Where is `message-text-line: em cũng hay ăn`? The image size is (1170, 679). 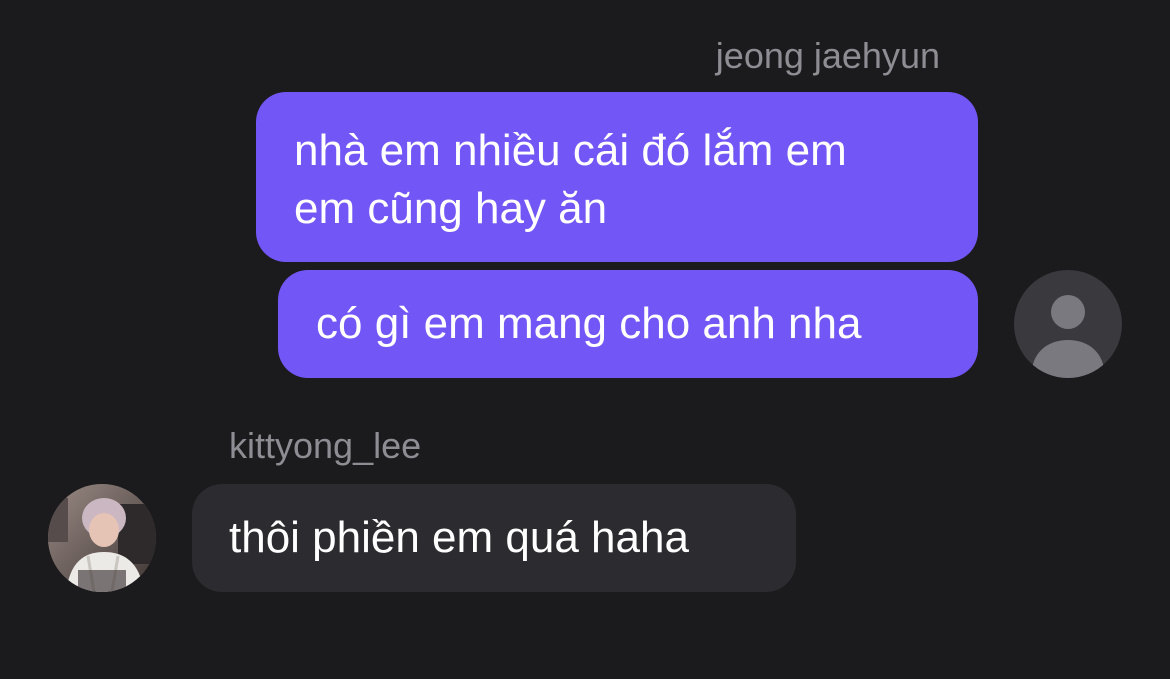 message-text-line: em cũng hay ăn is located at coordinates (451, 208).